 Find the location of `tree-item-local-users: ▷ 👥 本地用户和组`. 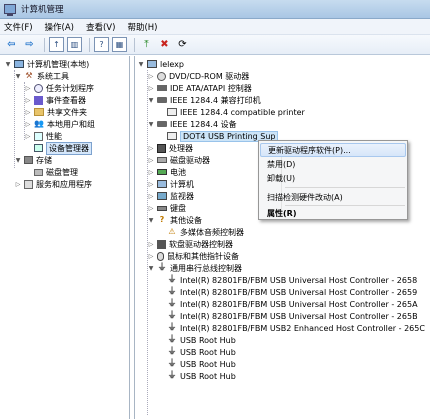

tree-item-local-users: ▷ 👥 本地用户和组 is located at coordinates (59, 124).